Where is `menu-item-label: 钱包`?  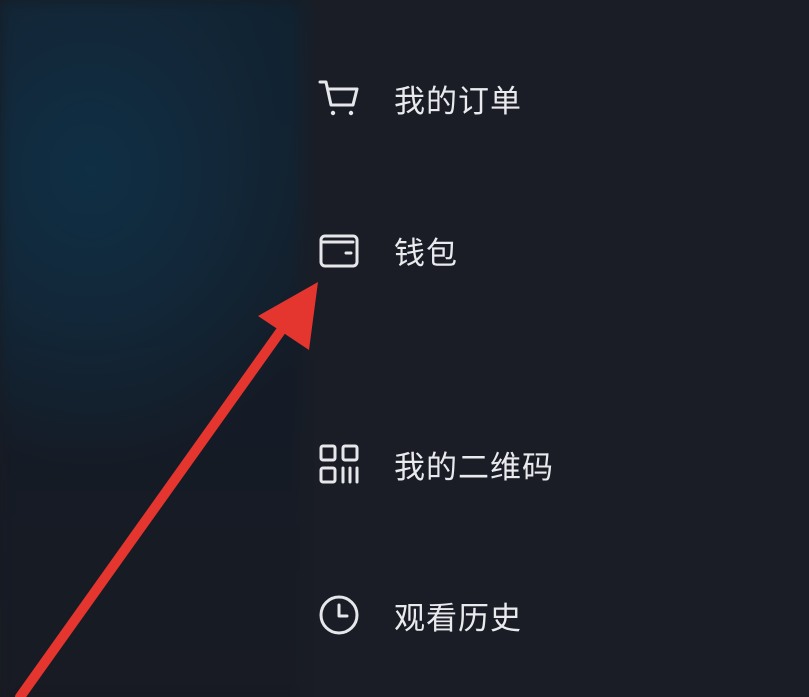
menu-item-label: 钱包 is located at coordinates (426, 253).